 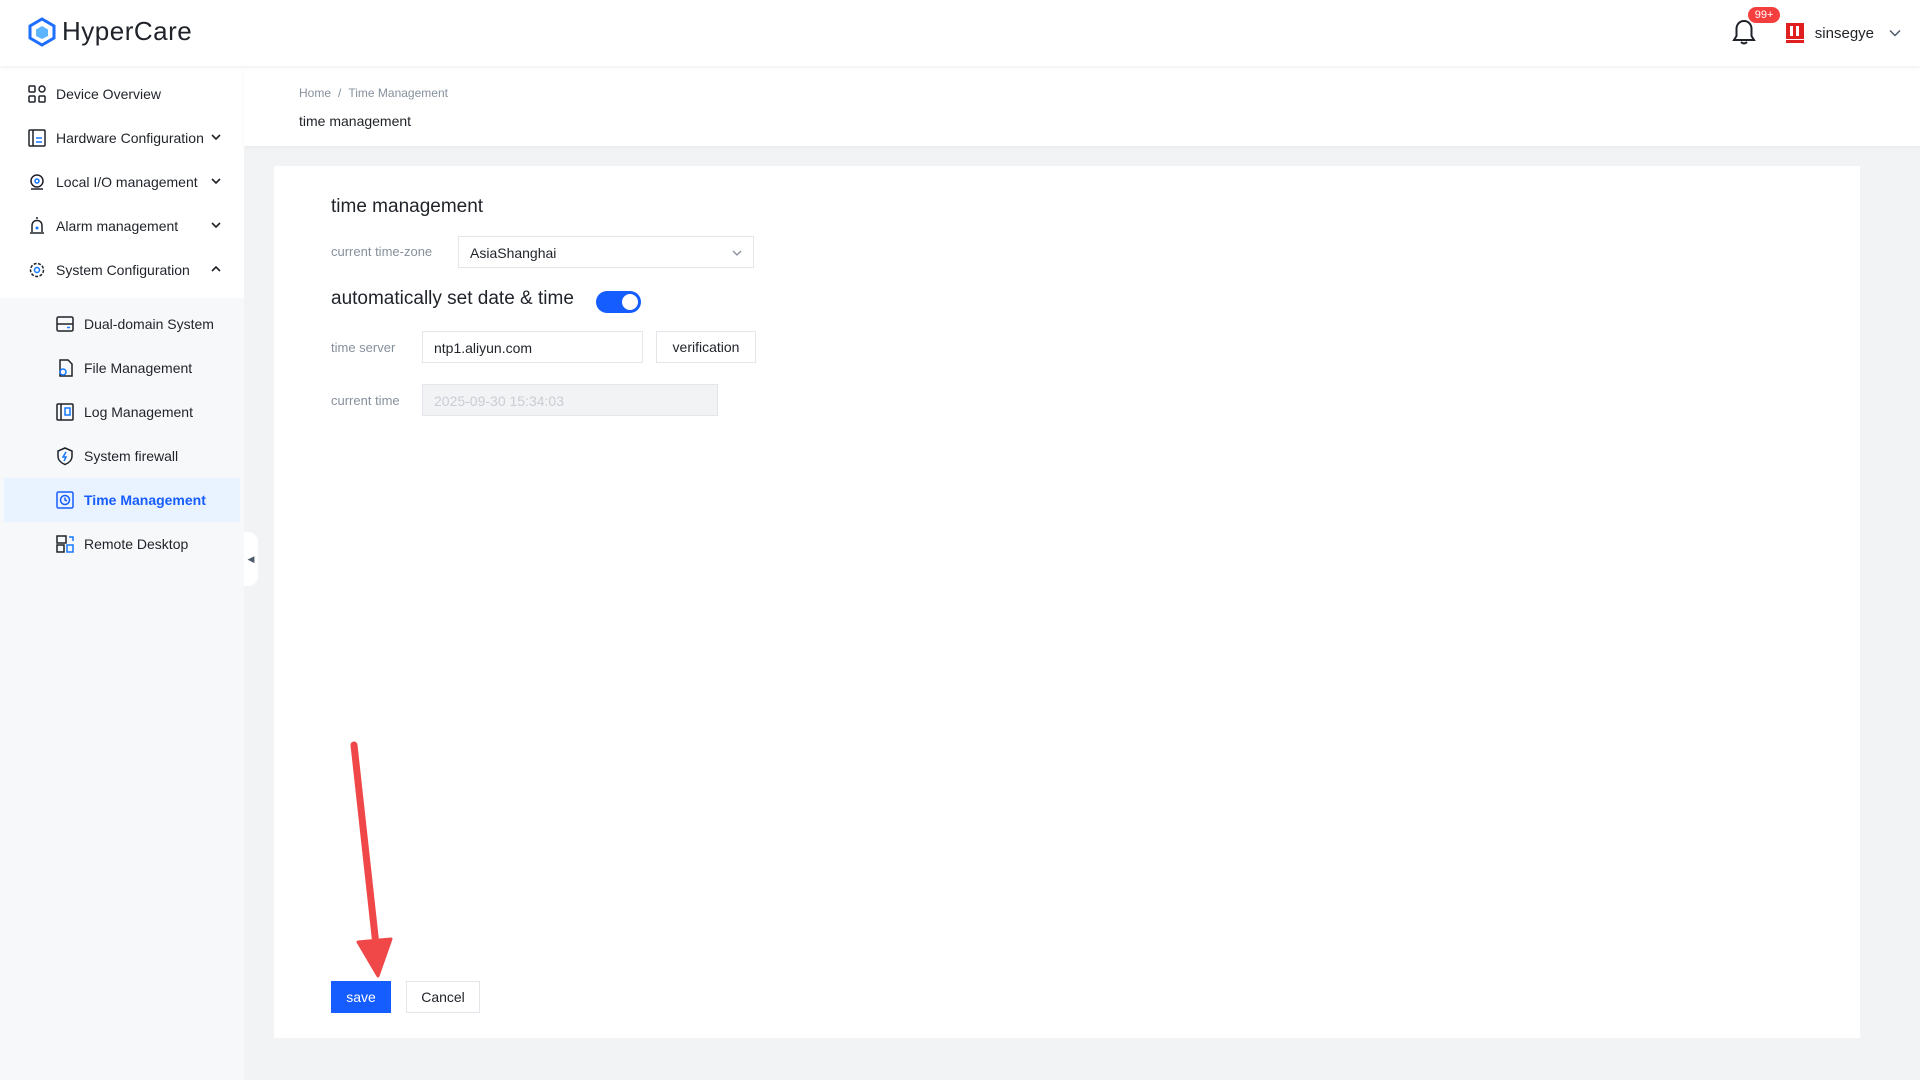 What do you see at coordinates (136, 544) in the screenshot?
I see `sidebar-item-label: Remote Desktop` at bounding box center [136, 544].